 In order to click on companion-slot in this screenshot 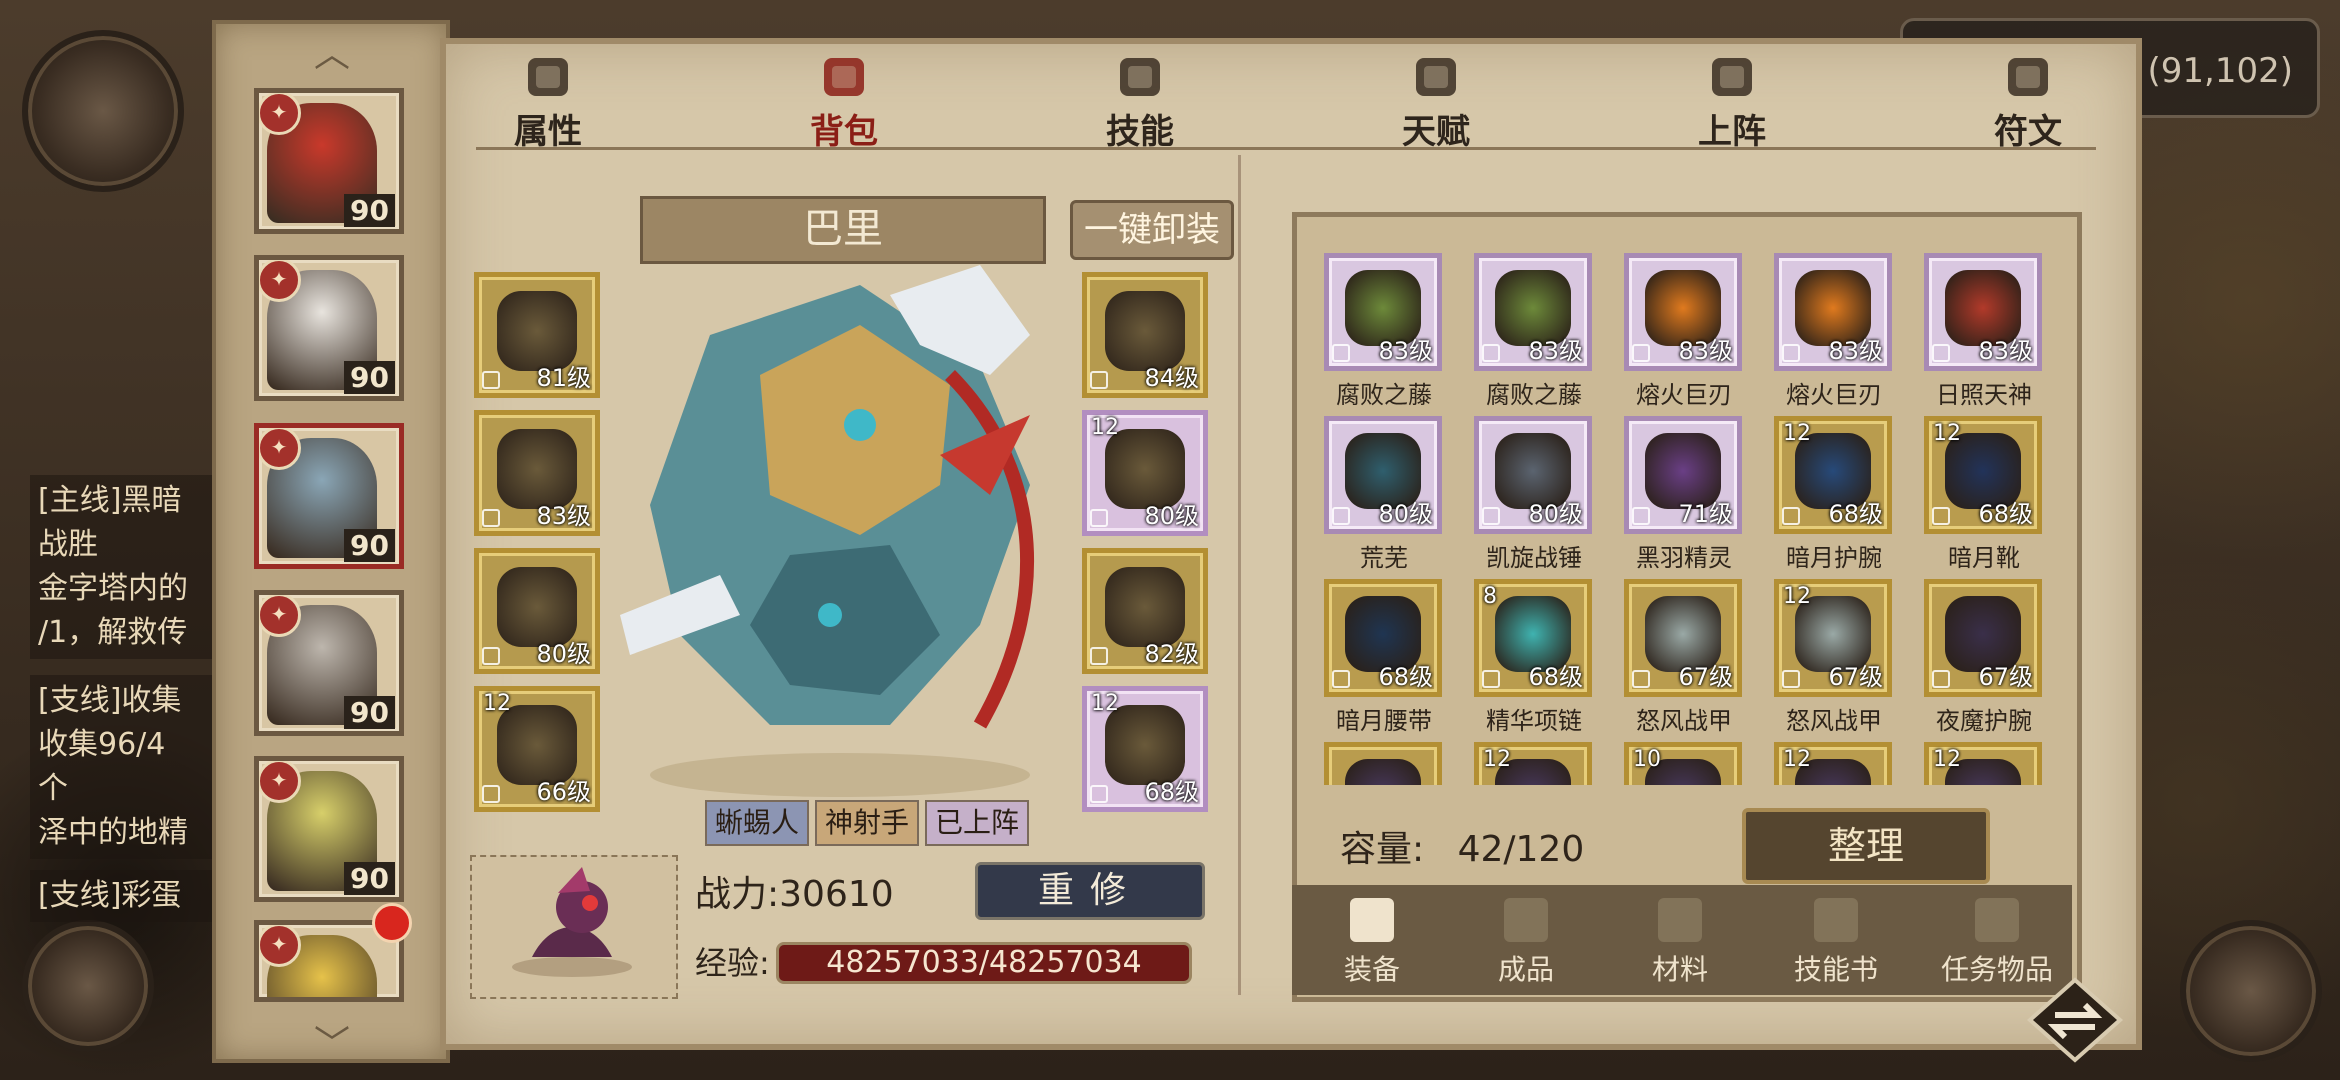, I will do `click(574, 927)`.